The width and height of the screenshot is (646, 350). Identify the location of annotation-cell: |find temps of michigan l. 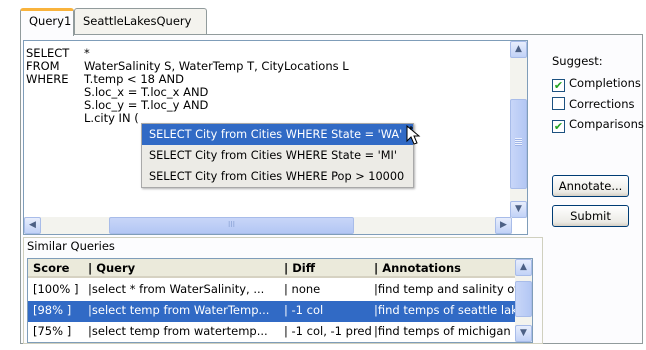
(445, 331).